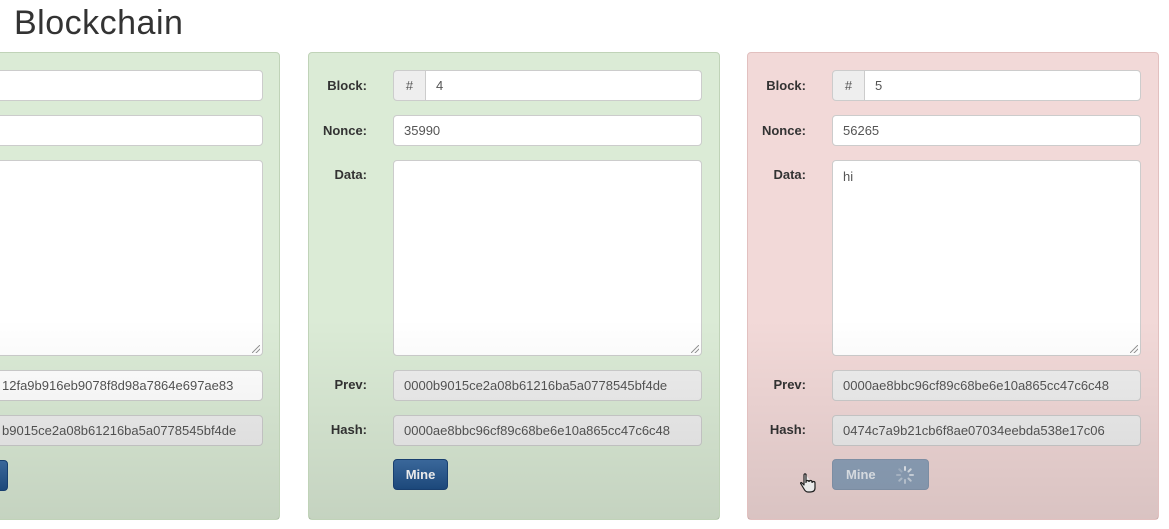  I want to click on spinner-icon, so click(905, 475).